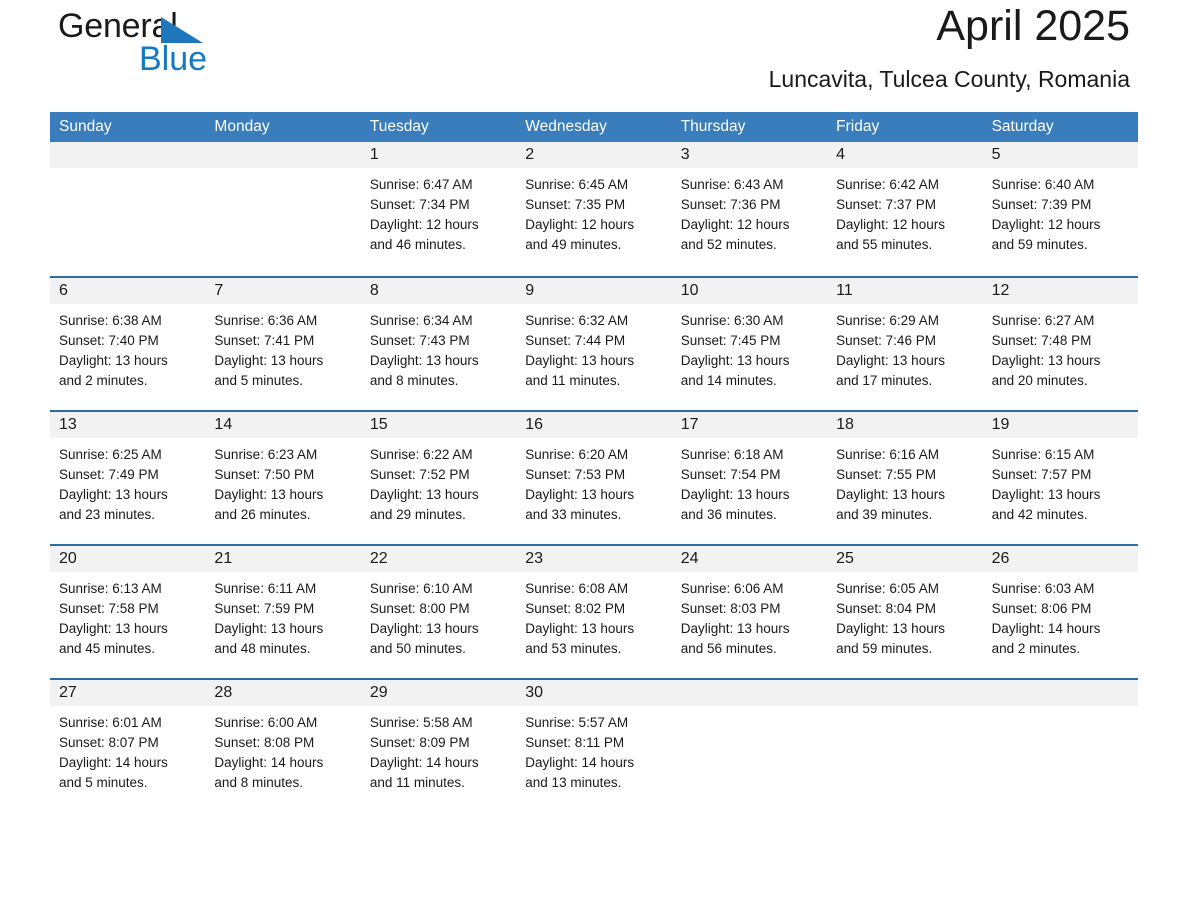 The height and width of the screenshot is (918, 1188). I want to click on day-number: 18, so click(845, 424).